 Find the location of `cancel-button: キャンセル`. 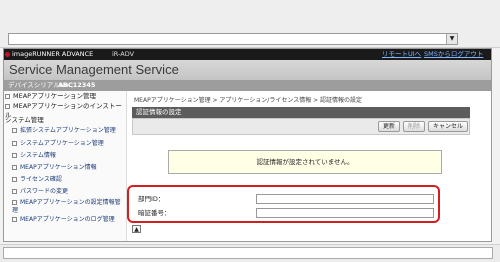

cancel-button: キャンセル is located at coordinates (448, 126).